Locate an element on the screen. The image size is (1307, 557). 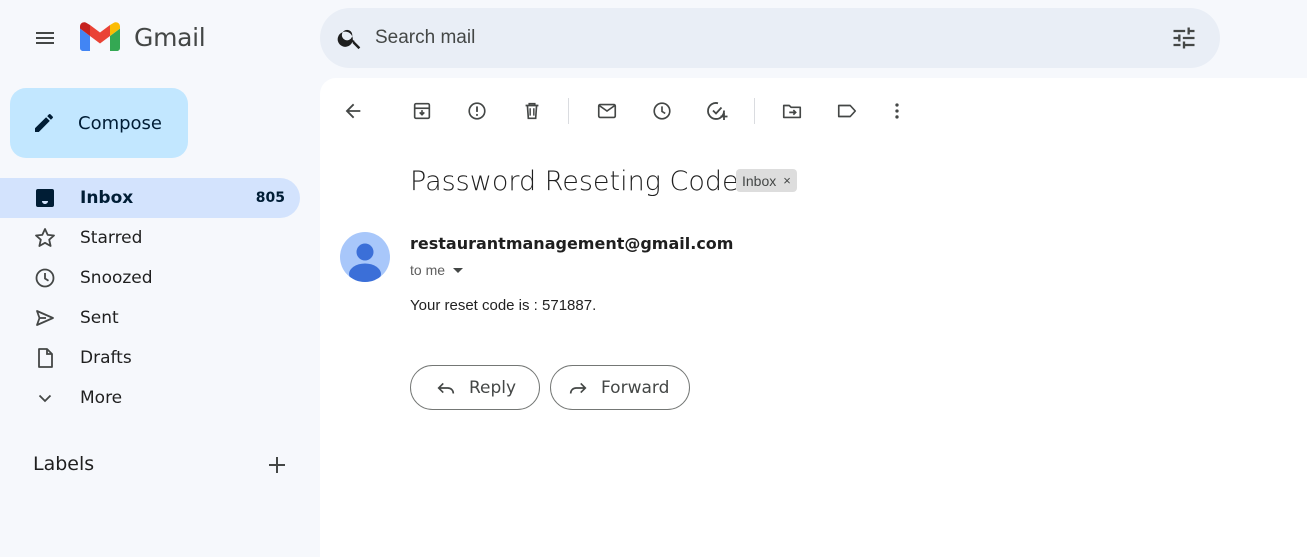
pencil-icon is located at coordinates (44, 123).